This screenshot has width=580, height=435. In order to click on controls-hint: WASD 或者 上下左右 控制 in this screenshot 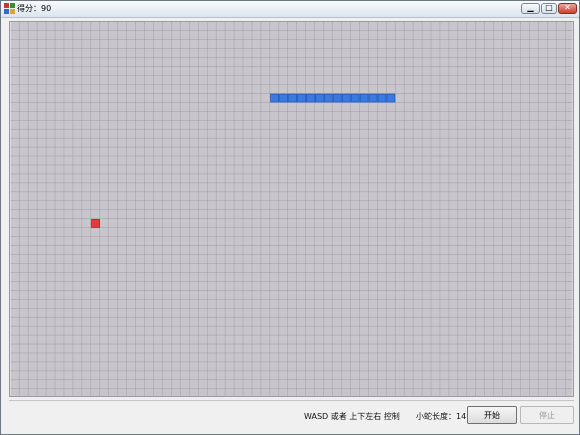, I will do `click(352, 416)`.